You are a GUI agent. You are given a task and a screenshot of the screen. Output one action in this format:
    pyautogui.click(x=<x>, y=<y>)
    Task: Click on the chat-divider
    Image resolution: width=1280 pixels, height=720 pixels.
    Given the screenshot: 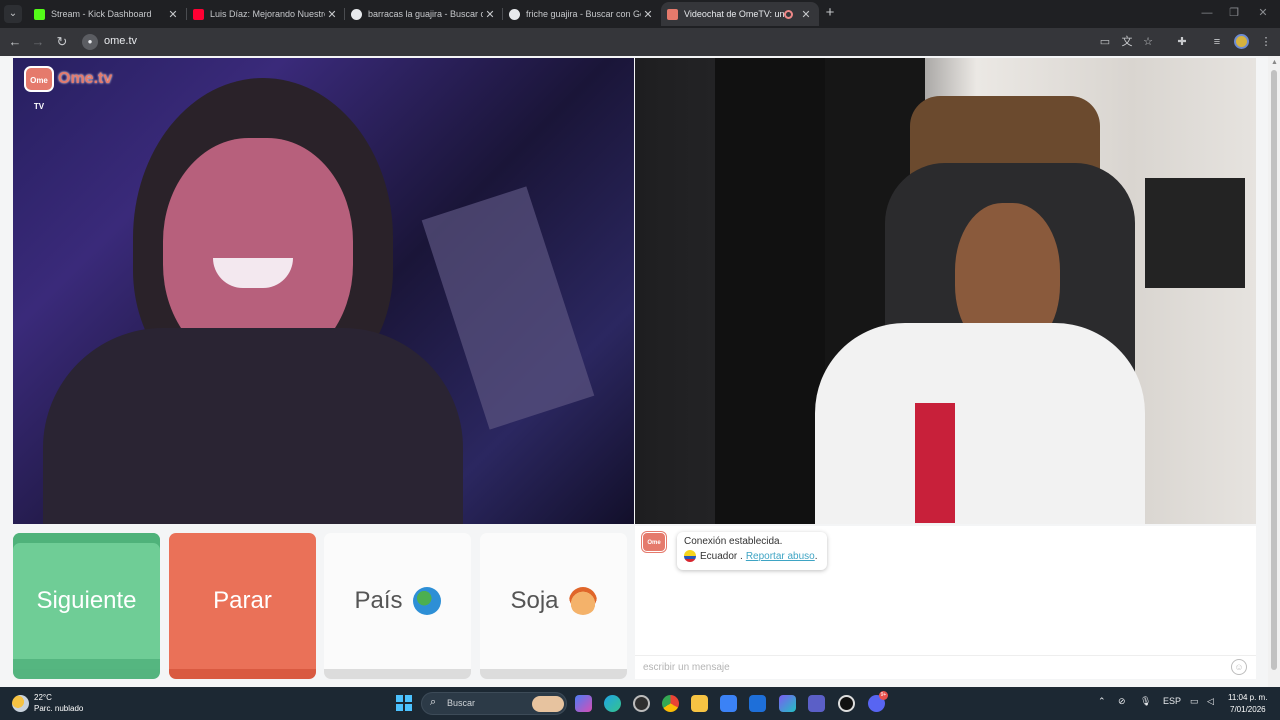 What is the action you would take?
    pyautogui.click(x=945, y=655)
    